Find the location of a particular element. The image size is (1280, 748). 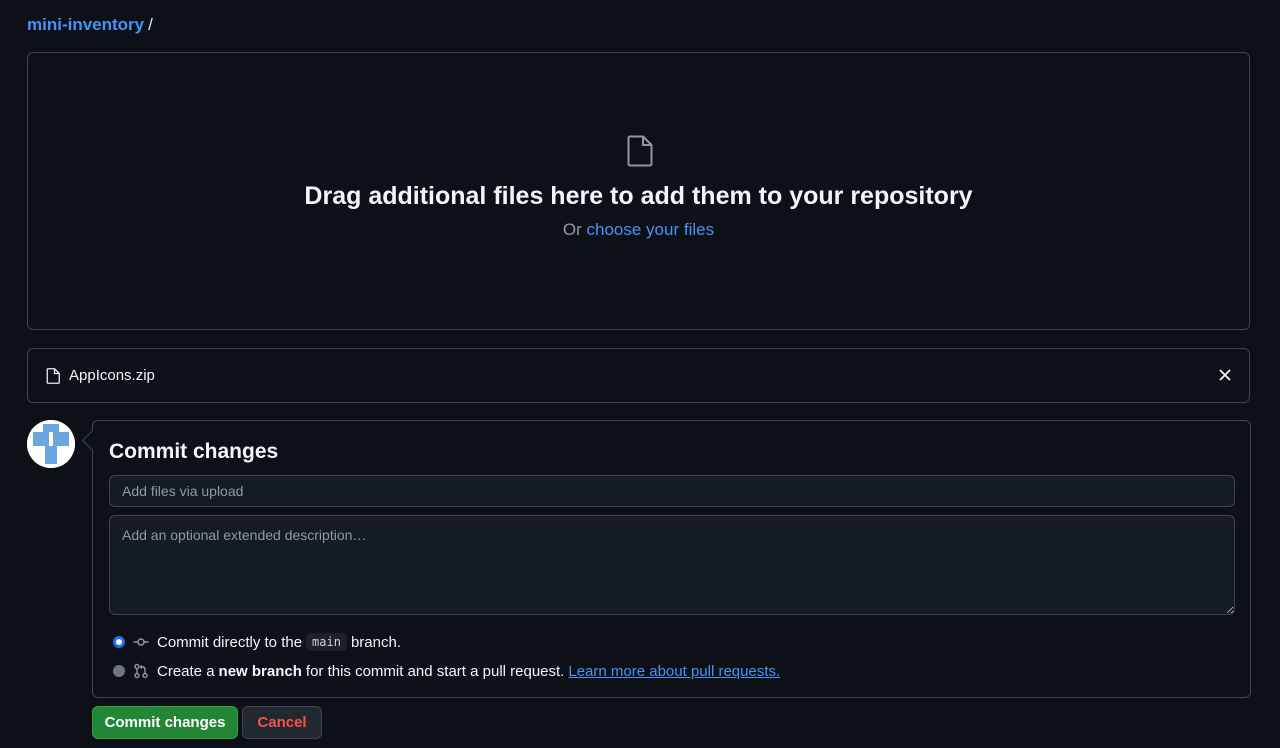

branch-name: main is located at coordinates (326, 642).